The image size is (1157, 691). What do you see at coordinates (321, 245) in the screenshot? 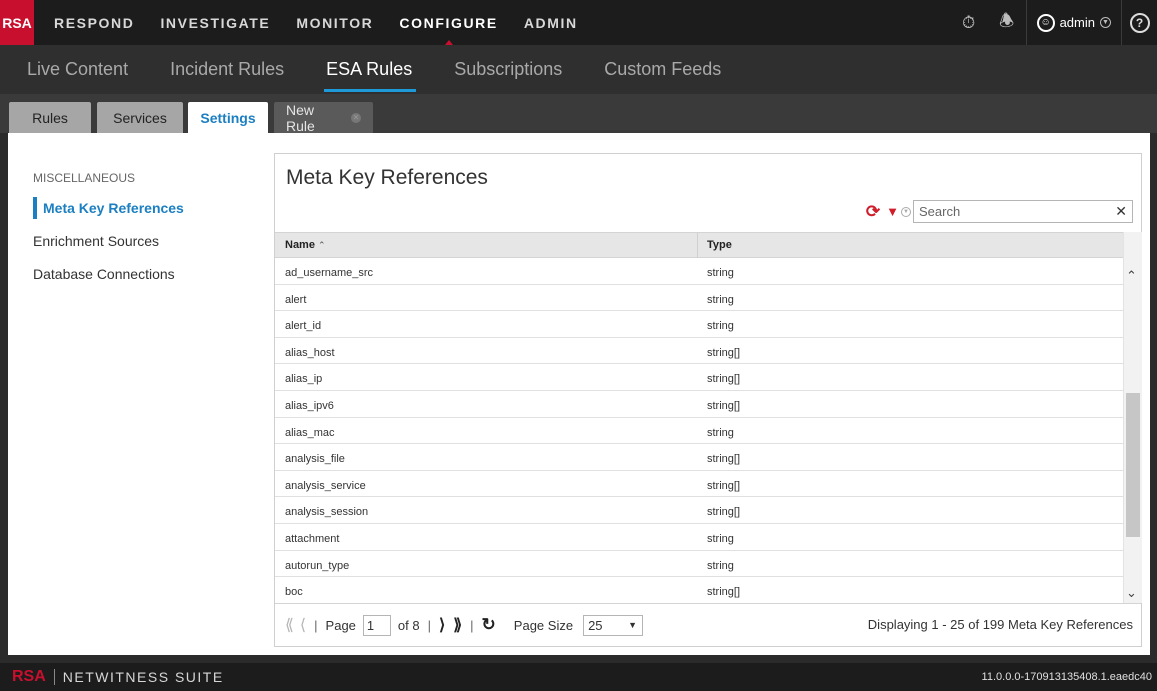
I see `sort-ascending-icon: ⌃` at bounding box center [321, 245].